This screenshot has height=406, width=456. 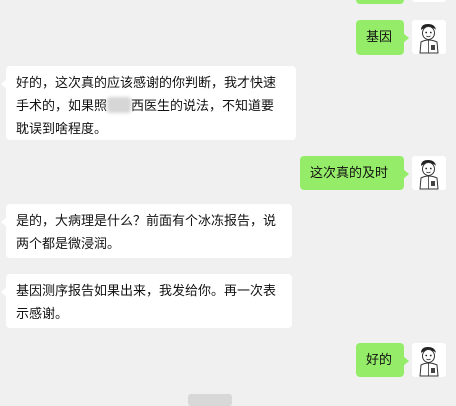 I want to click on message-outgoing-timely: 这次真的及时, so click(x=354, y=173).